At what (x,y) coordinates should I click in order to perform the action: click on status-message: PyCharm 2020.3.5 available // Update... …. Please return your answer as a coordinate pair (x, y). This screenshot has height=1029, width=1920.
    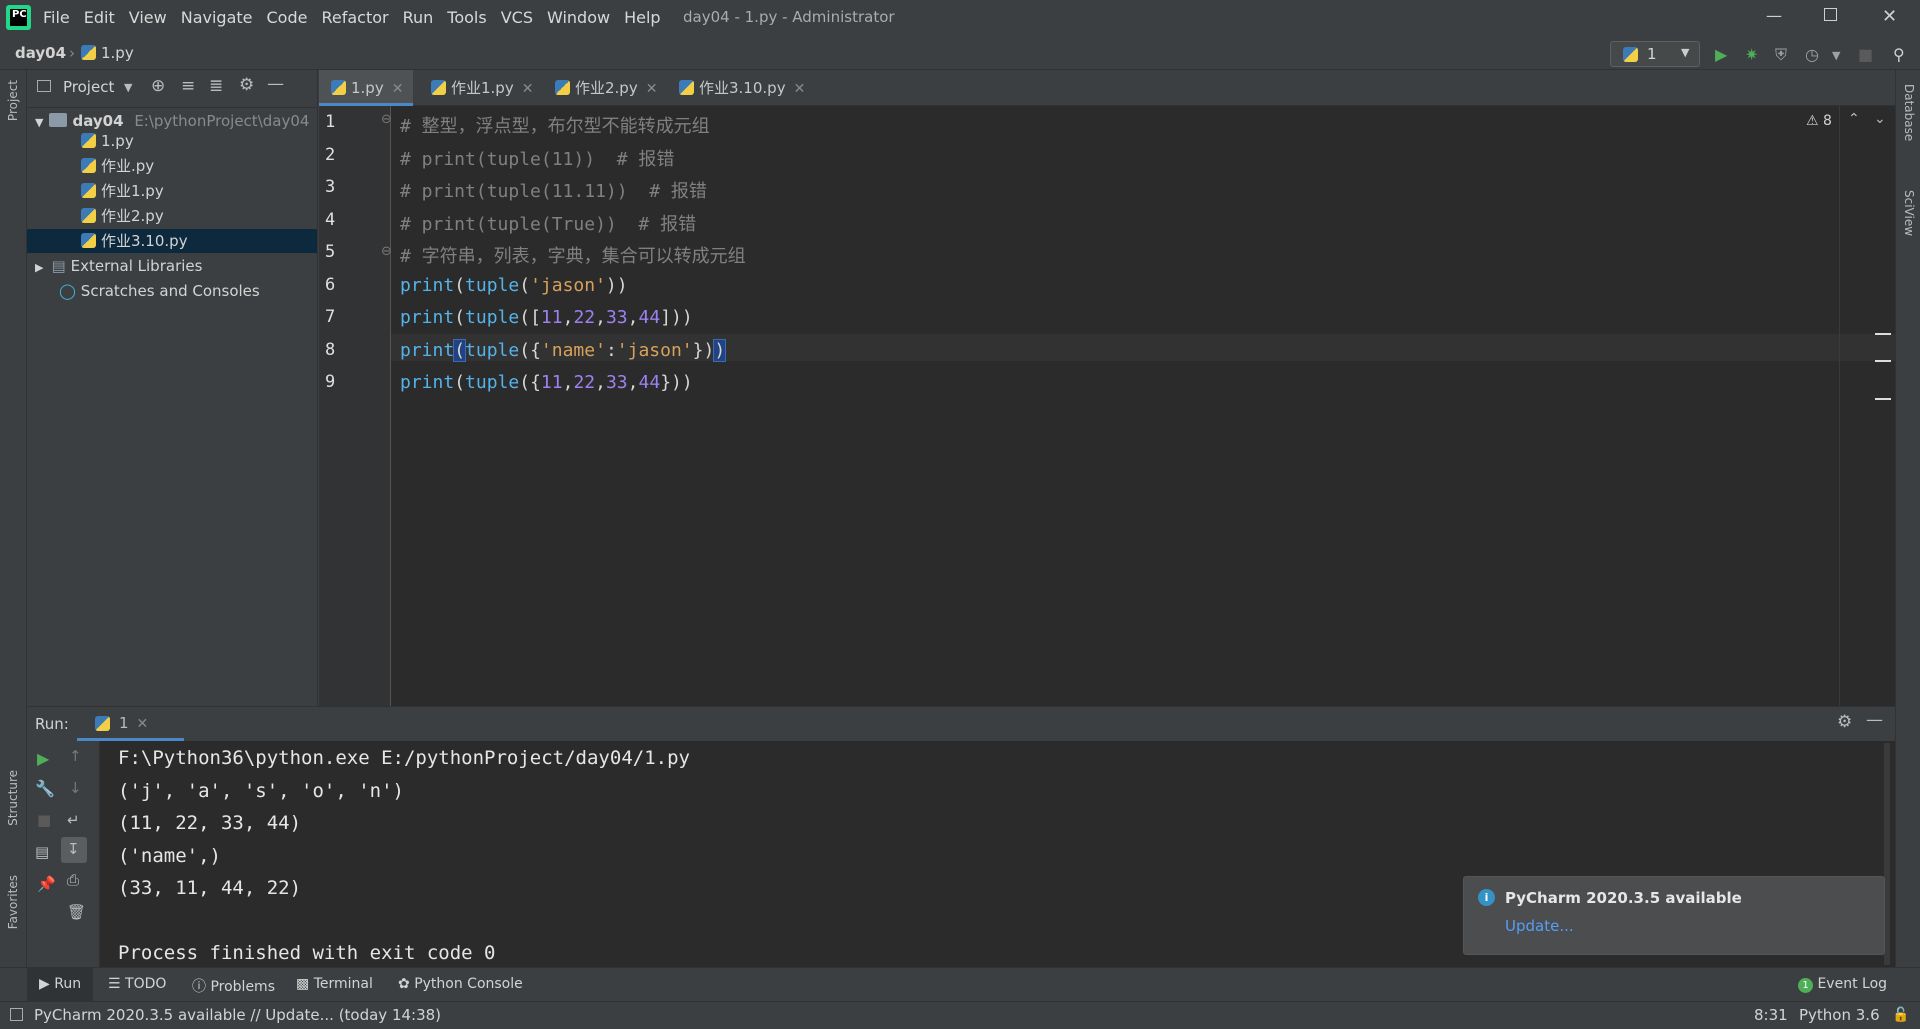
    Looking at the image, I should click on (237, 1015).